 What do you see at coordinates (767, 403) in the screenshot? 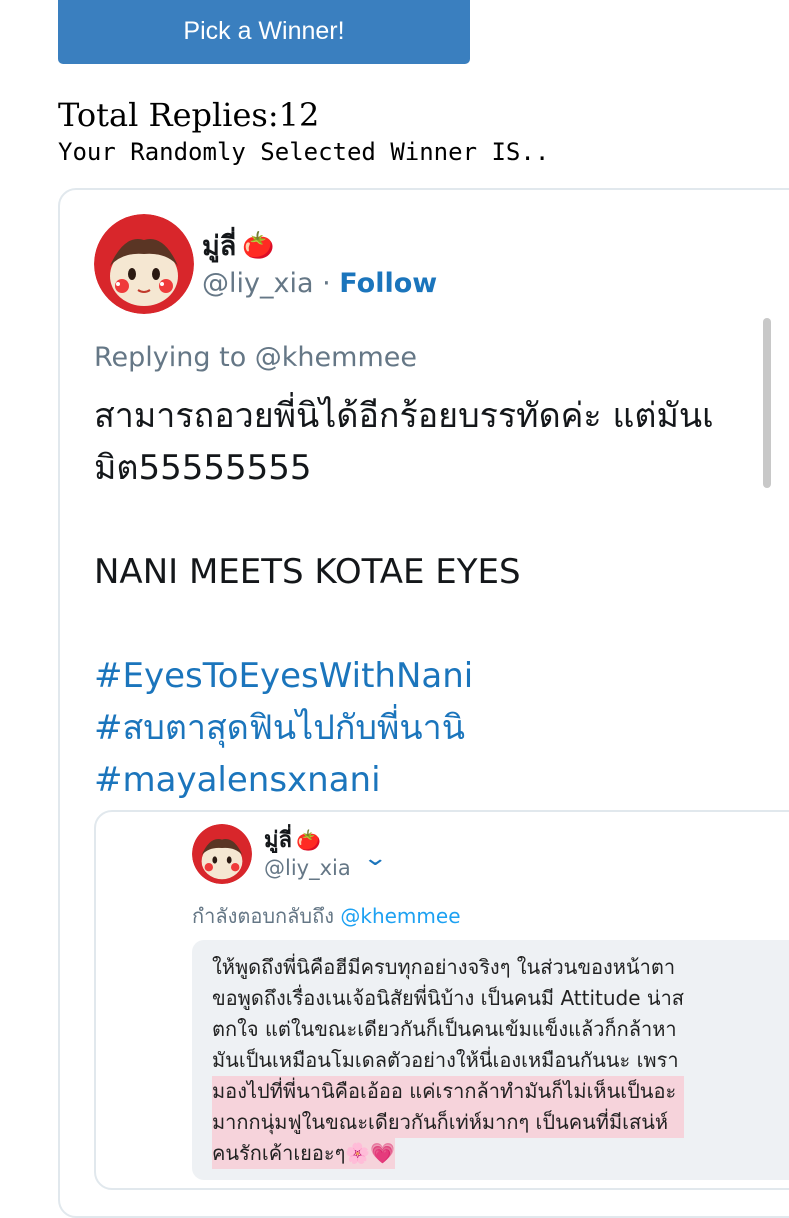
I see `scrollbar` at bounding box center [767, 403].